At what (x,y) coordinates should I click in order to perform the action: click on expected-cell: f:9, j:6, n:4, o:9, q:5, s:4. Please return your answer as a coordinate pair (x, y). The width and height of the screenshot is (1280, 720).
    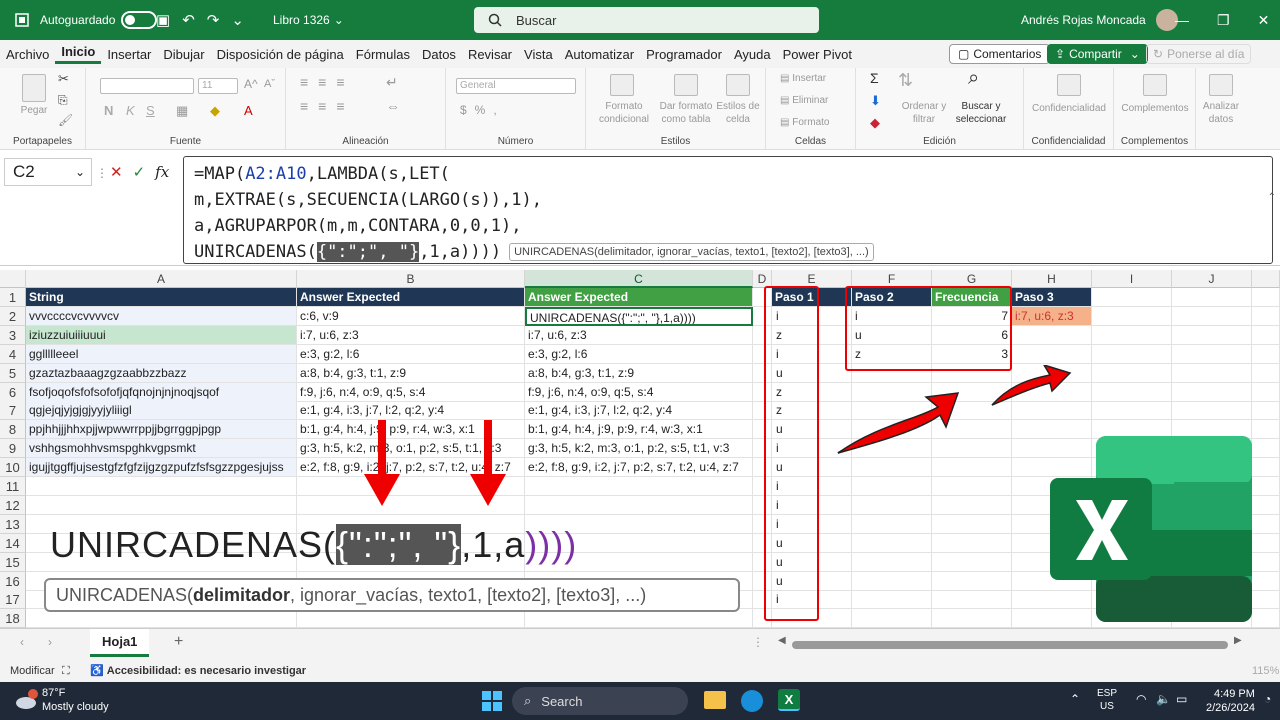
    Looking at the image, I should click on (411, 392).